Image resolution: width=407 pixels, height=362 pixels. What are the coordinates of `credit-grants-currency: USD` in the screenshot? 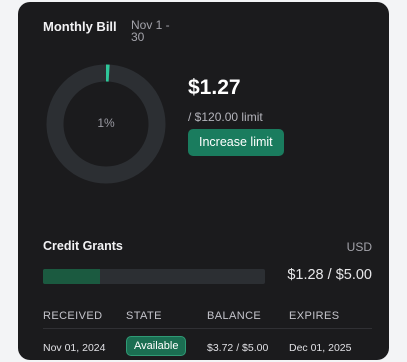 It's located at (359, 247).